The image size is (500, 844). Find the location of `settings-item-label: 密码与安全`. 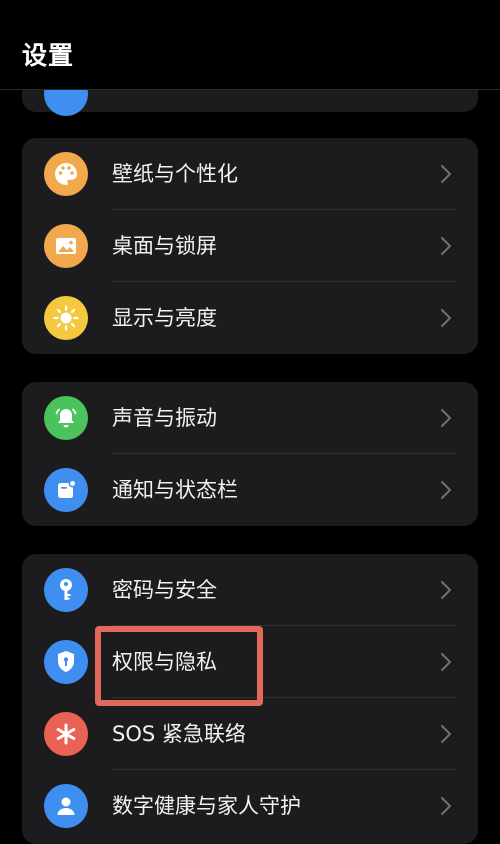

settings-item-label: 密码与安全 is located at coordinates (164, 590).